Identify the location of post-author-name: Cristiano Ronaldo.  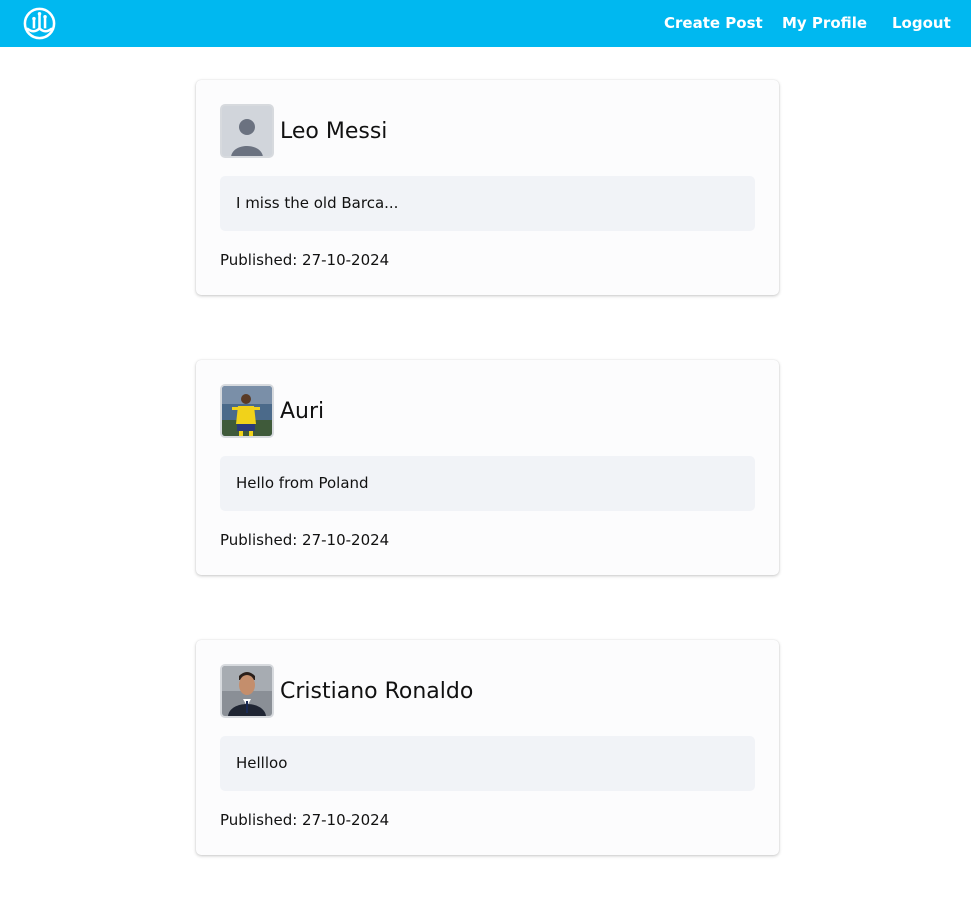
(376, 692).